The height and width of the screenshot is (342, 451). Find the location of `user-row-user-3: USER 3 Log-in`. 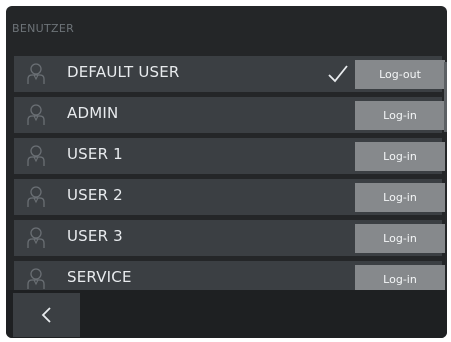

user-row-user-3: USER 3 Log-in is located at coordinates (229, 238).